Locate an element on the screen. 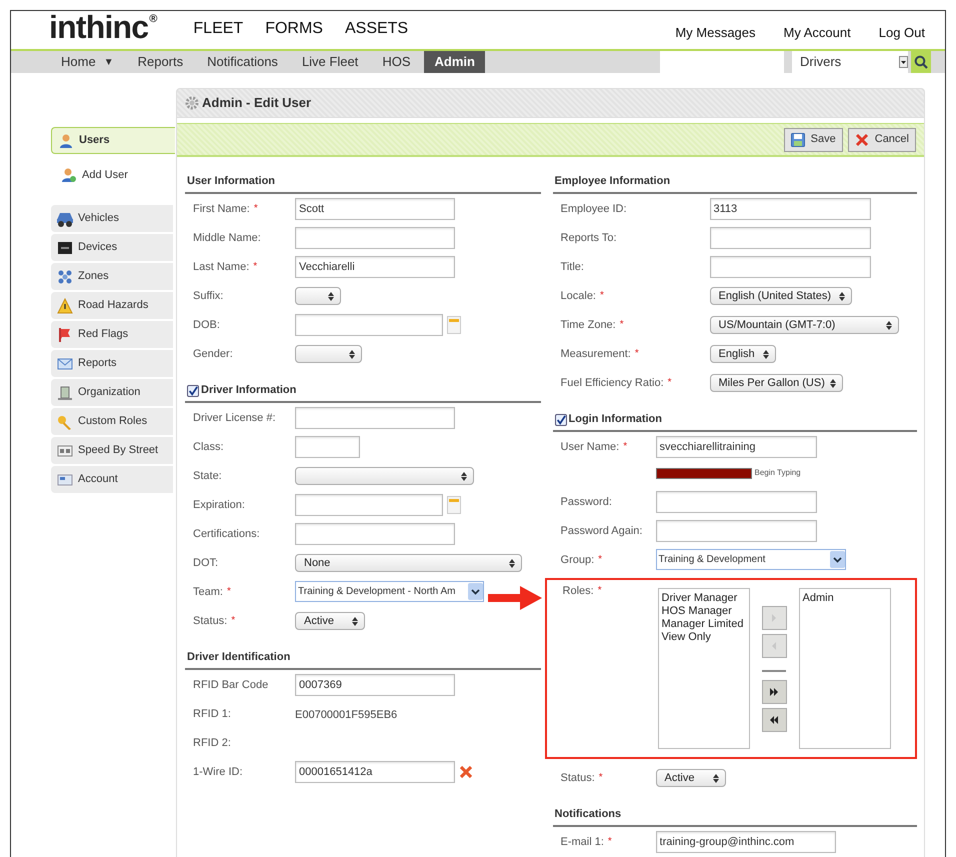 This screenshot has width=956, height=857. account-link: My Account is located at coordinates (817, 32).